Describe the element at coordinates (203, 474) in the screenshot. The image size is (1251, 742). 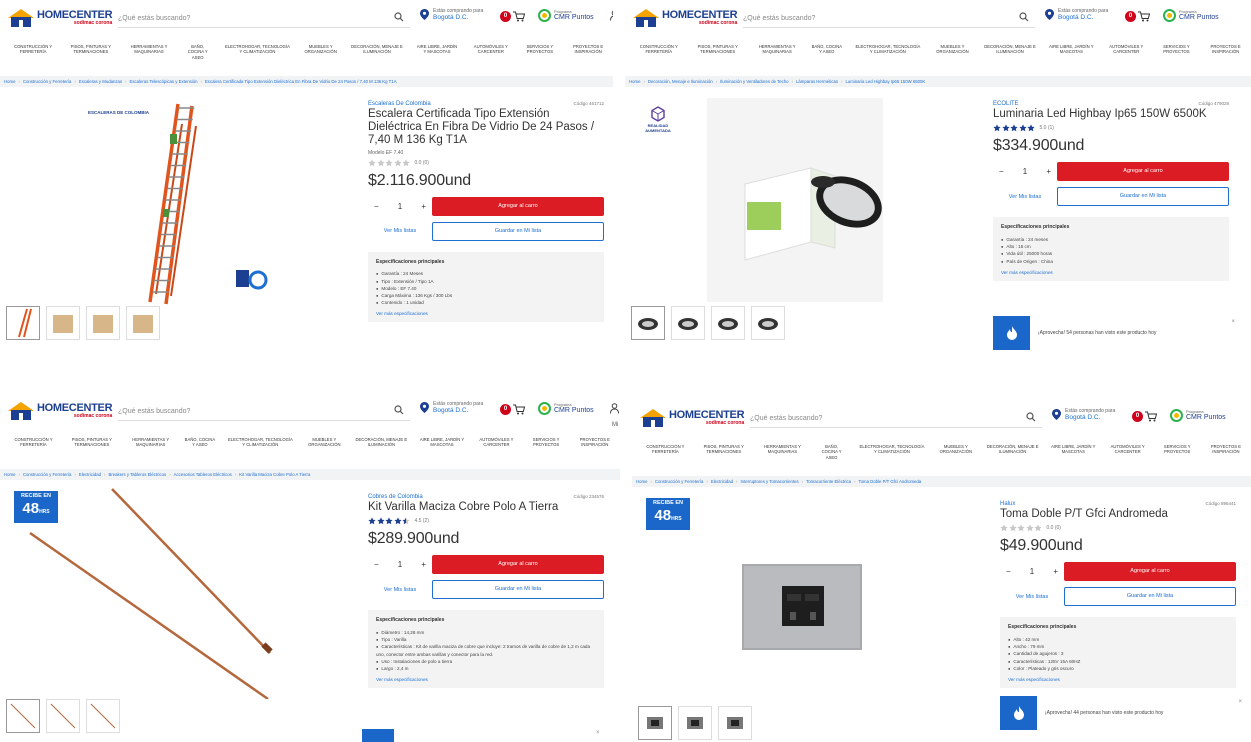
I see `breadcrumb-item: Accesorios Tableros Eléctricos` at that location.